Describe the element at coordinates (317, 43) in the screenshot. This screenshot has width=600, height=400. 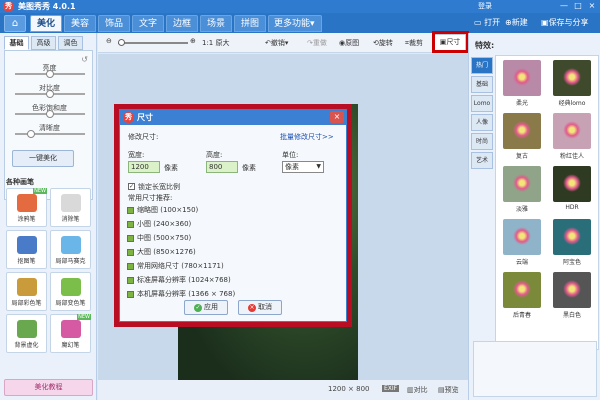
I see `redo-button: ↷重做` at that location.